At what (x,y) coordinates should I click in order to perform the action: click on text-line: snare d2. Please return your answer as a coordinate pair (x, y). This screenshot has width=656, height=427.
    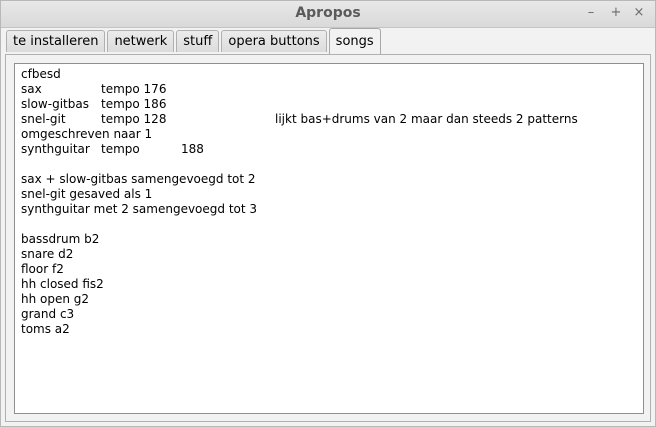
    Looking at the image, I should click on (329, 254).